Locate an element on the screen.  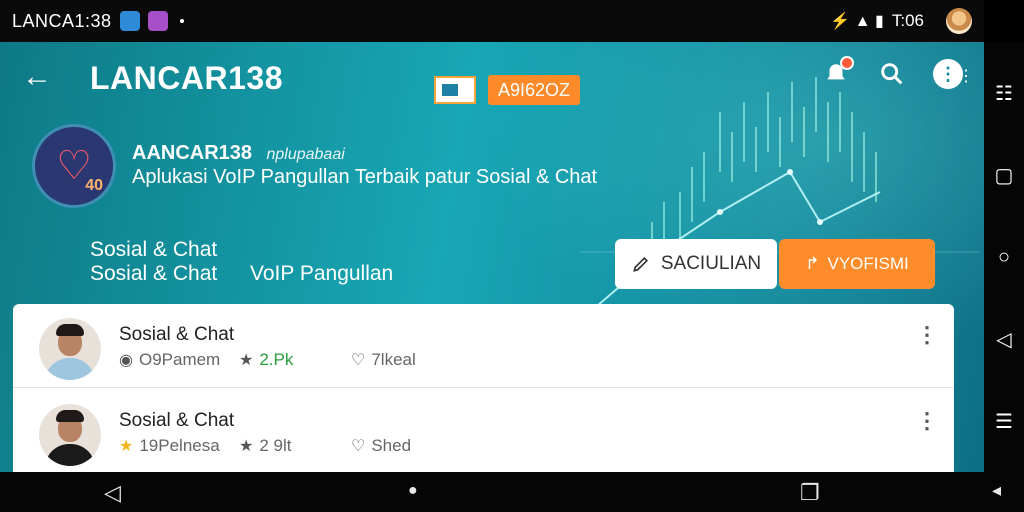
notification-badge is located at coordinates (847, 63).